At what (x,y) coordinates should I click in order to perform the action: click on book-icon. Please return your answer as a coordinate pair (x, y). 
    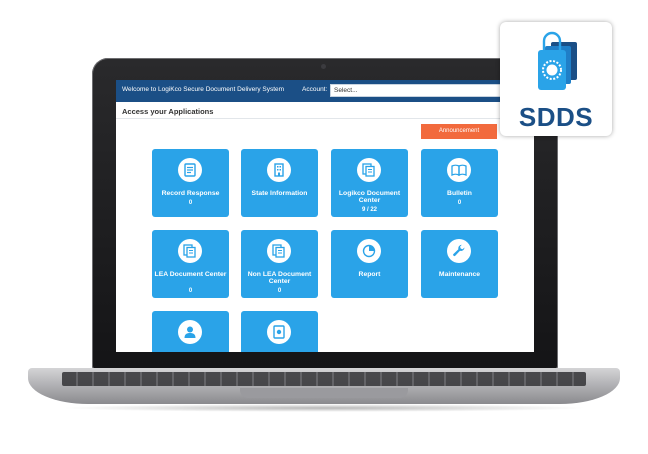
    Looking at the image, I should click on (459, 170).